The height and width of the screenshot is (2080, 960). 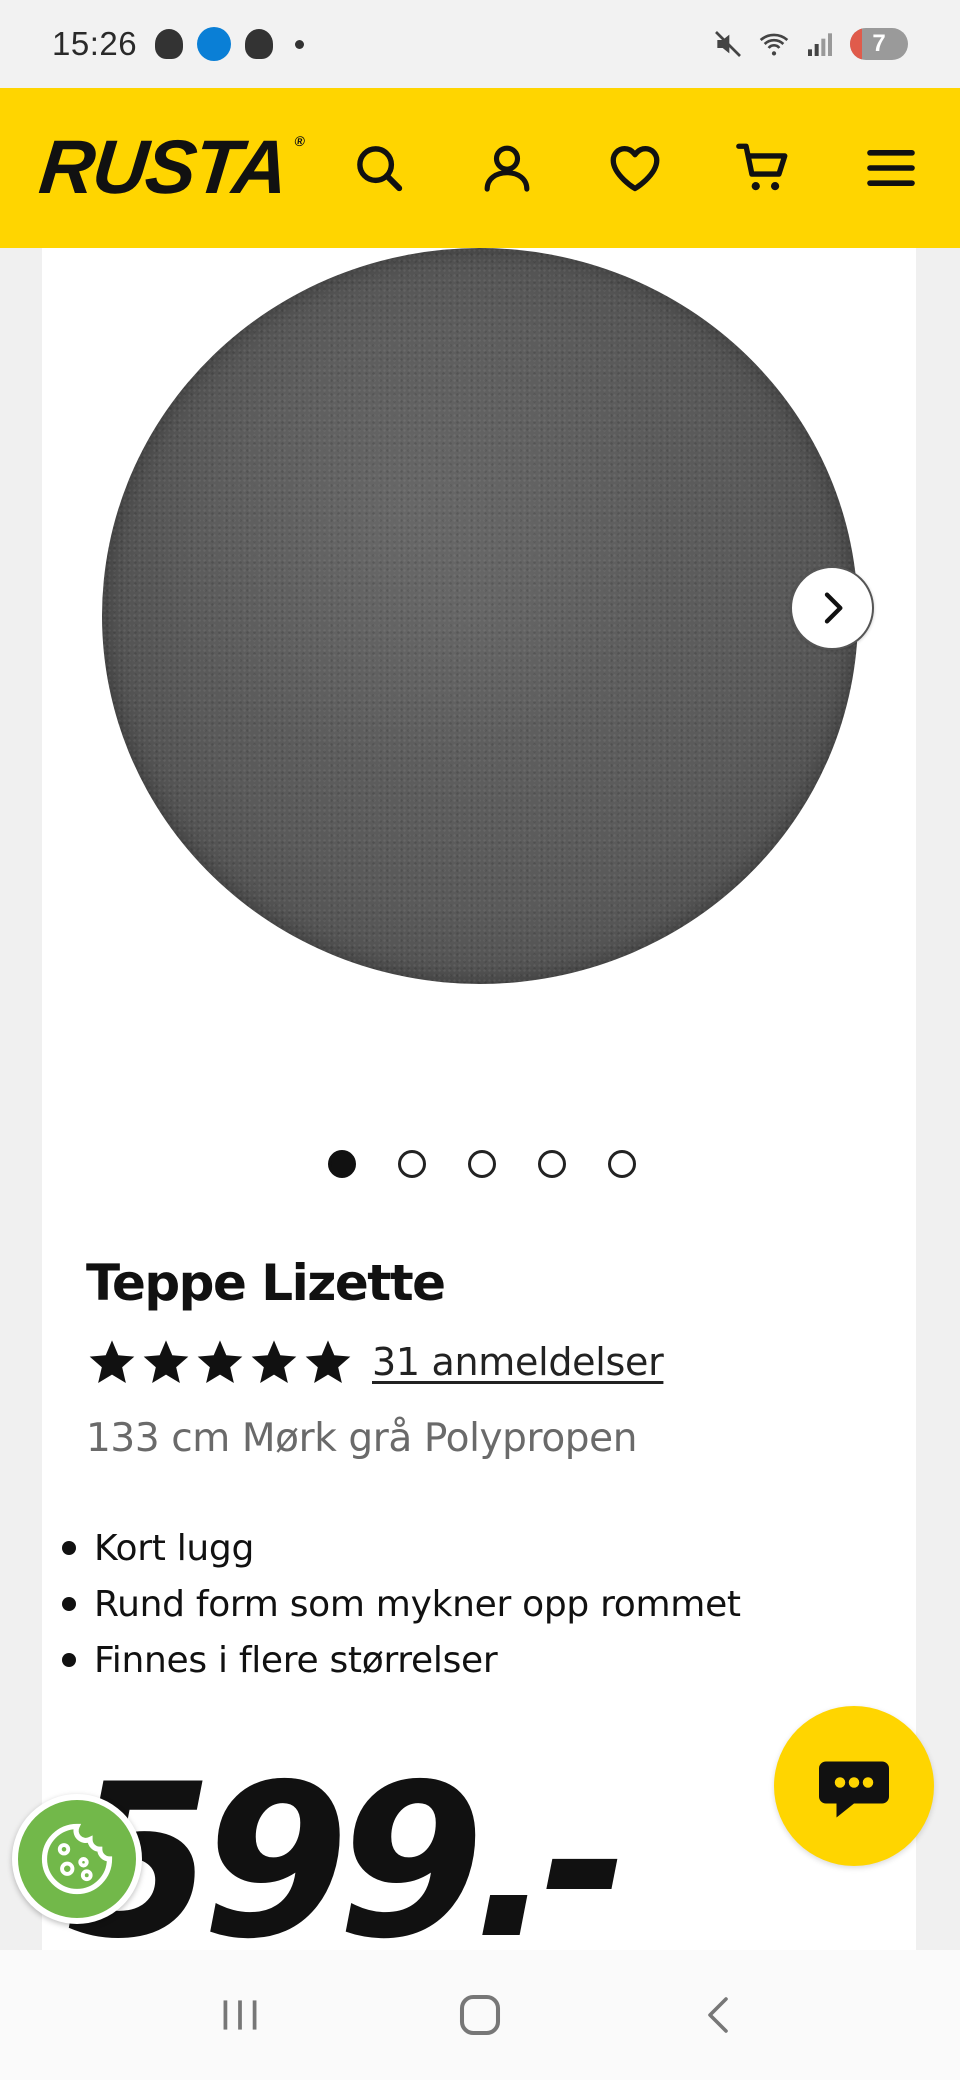 I want to click on menu-icon, so click(x=891, y=168).